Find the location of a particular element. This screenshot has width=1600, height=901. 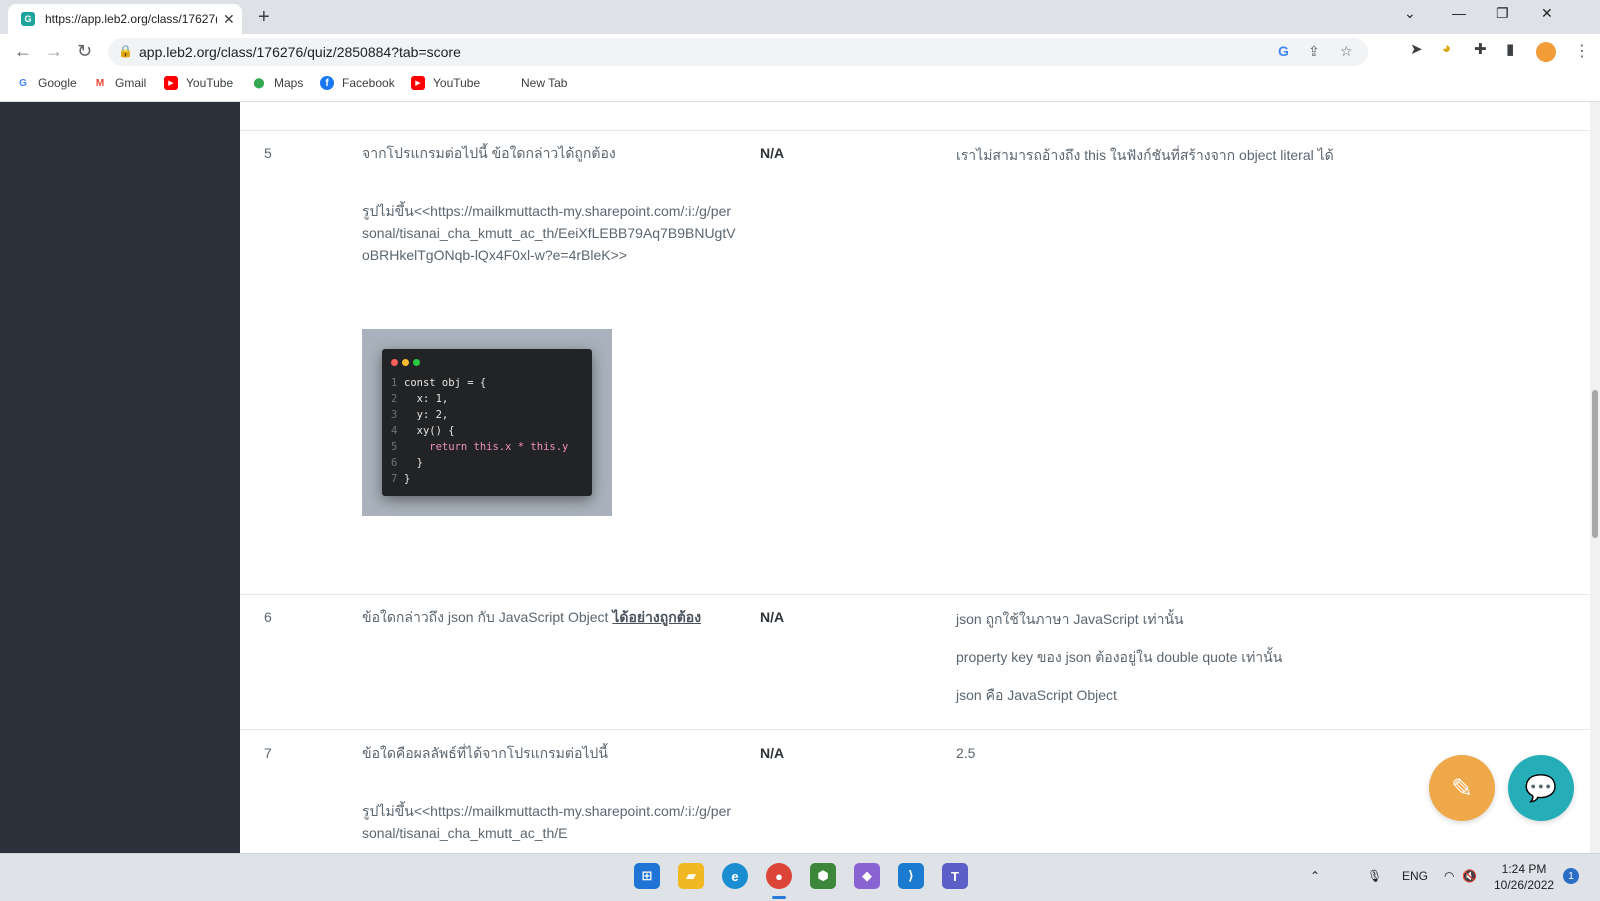

bookmark-label: Google is located at coordinates (57, 83).